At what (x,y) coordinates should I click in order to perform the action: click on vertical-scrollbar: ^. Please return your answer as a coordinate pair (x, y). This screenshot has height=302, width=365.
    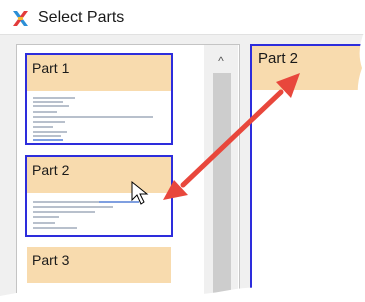
    Looking at the image, I should click on (221, 173).